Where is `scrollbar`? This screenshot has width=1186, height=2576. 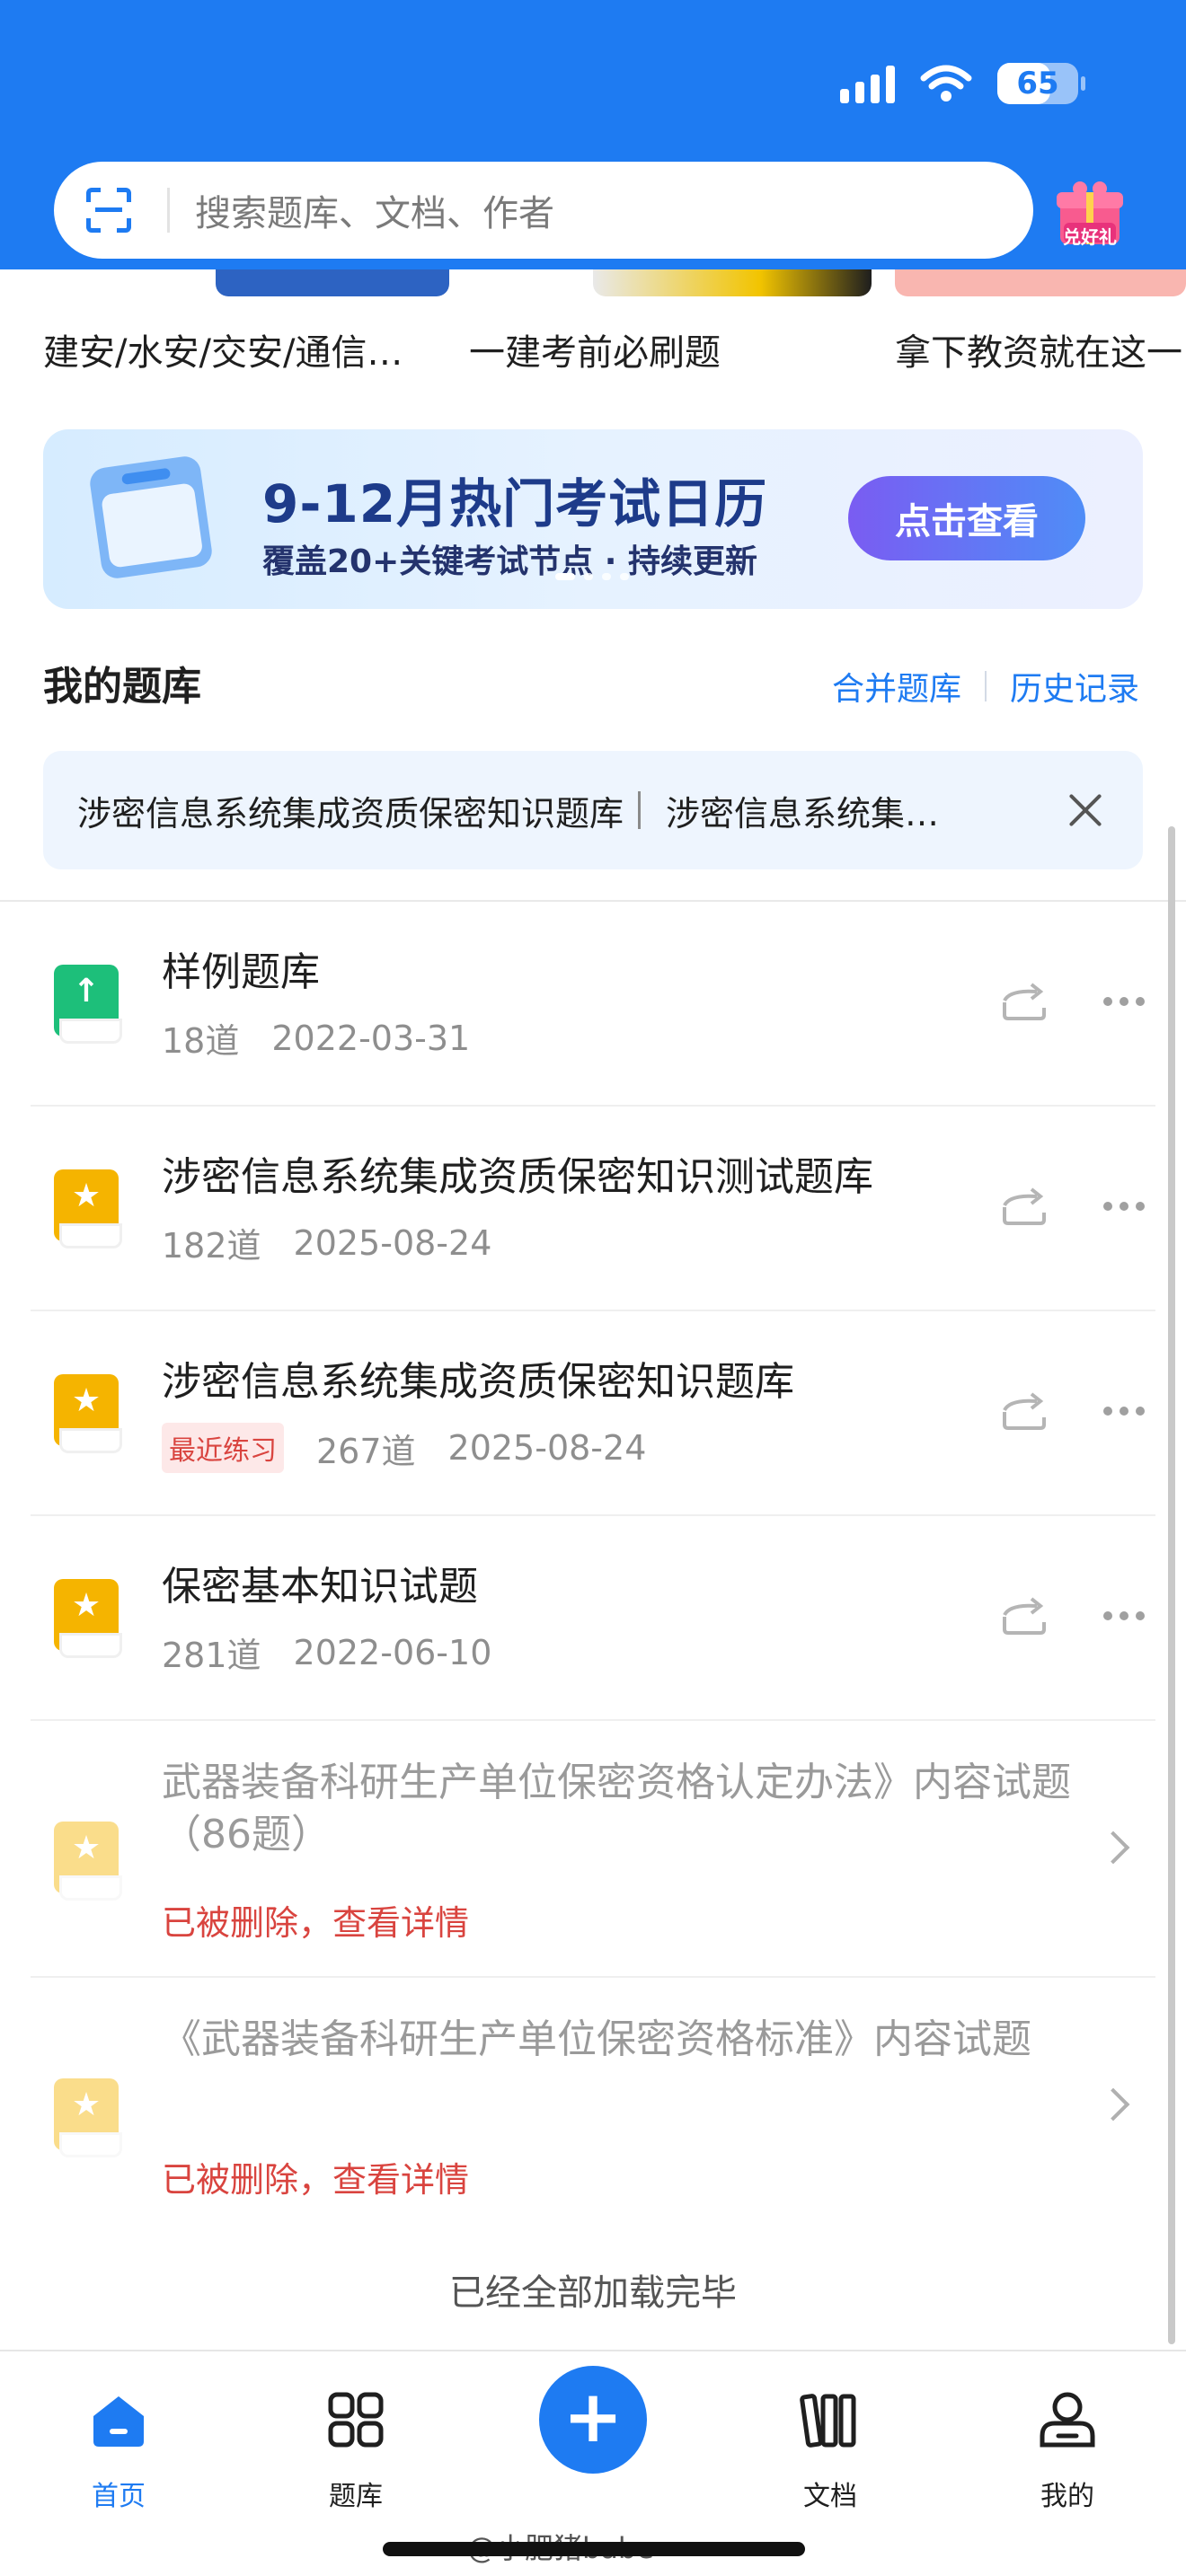 scrollbar is located at coordinates (1171, 1585).